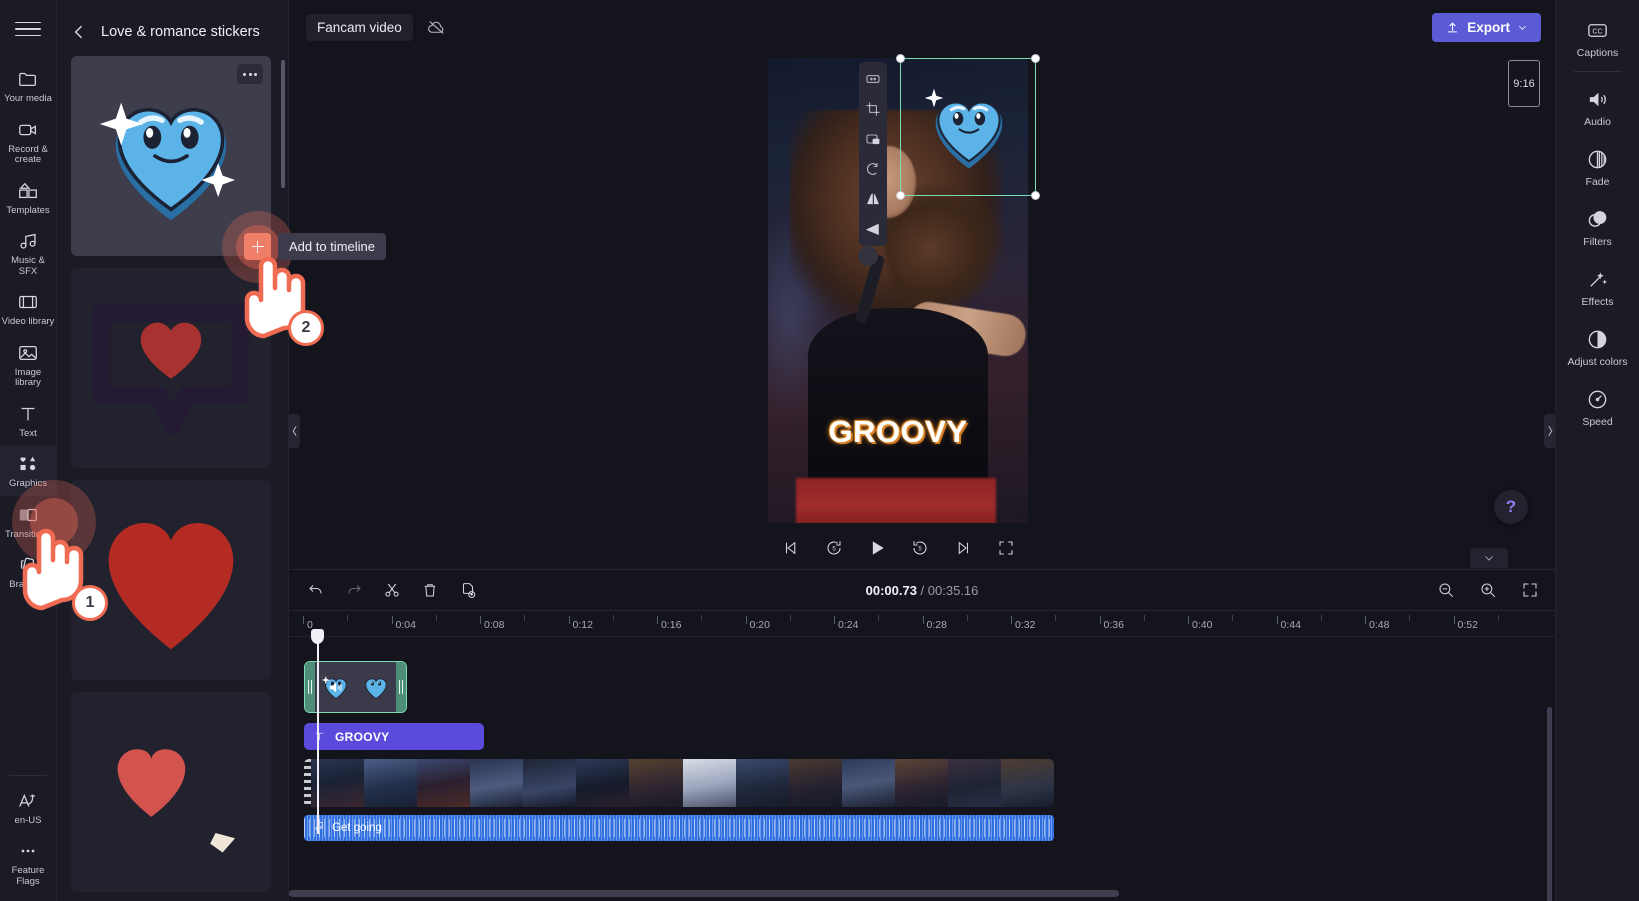  Describe the element at coordinates (430, 590) in the screenshot. I see `delete-button` at that location.